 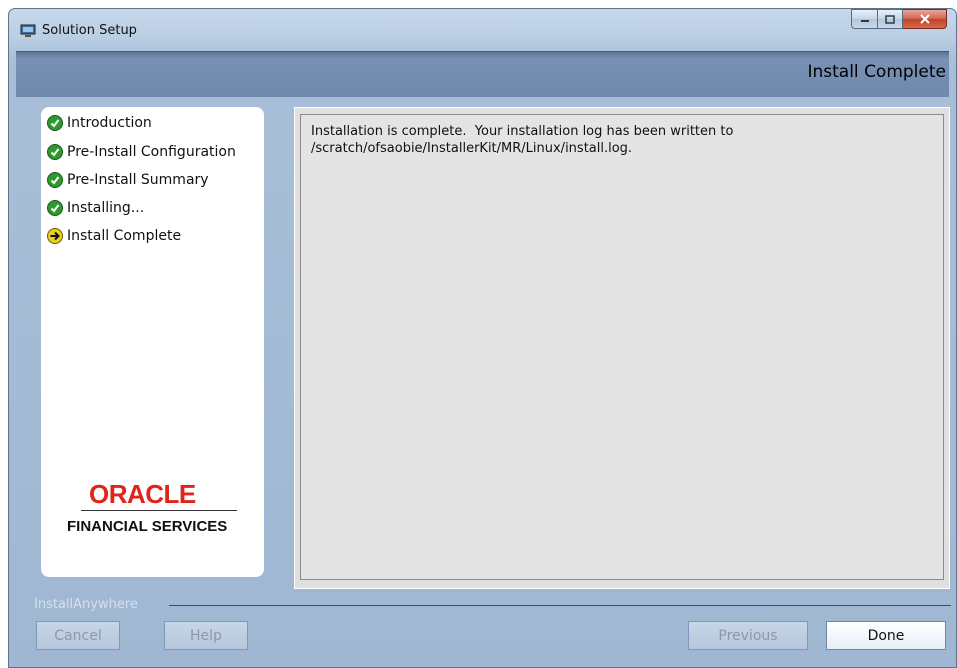 I want to click on app-icon, so click(x=28, y=30).